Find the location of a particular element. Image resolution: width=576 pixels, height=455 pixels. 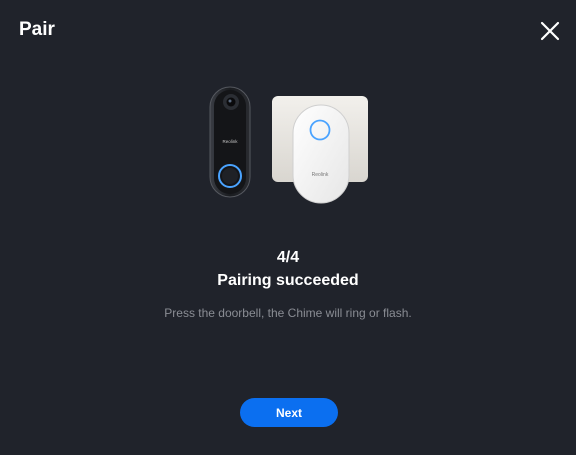

doorbell-chime-illustration: Reolink Reolink is located at coordinates (288, 145).